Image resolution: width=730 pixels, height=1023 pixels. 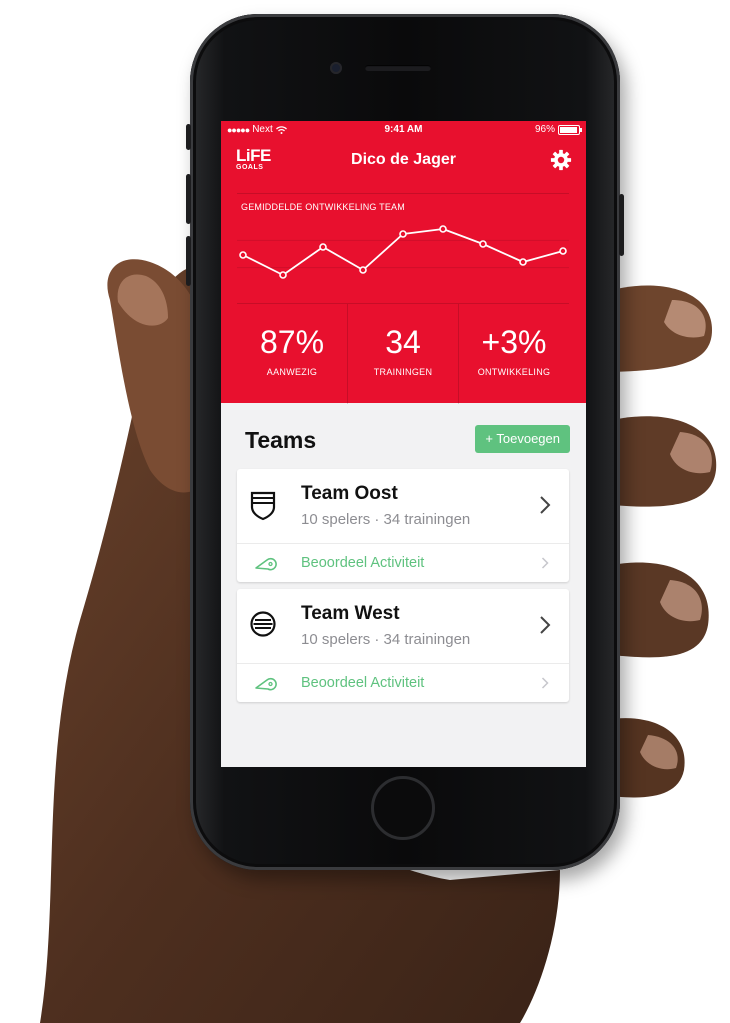 What do you see at coordinates (544, 129) in the screenshot?
I see `battery-percent: 96%` at bounding box center [544, 129].